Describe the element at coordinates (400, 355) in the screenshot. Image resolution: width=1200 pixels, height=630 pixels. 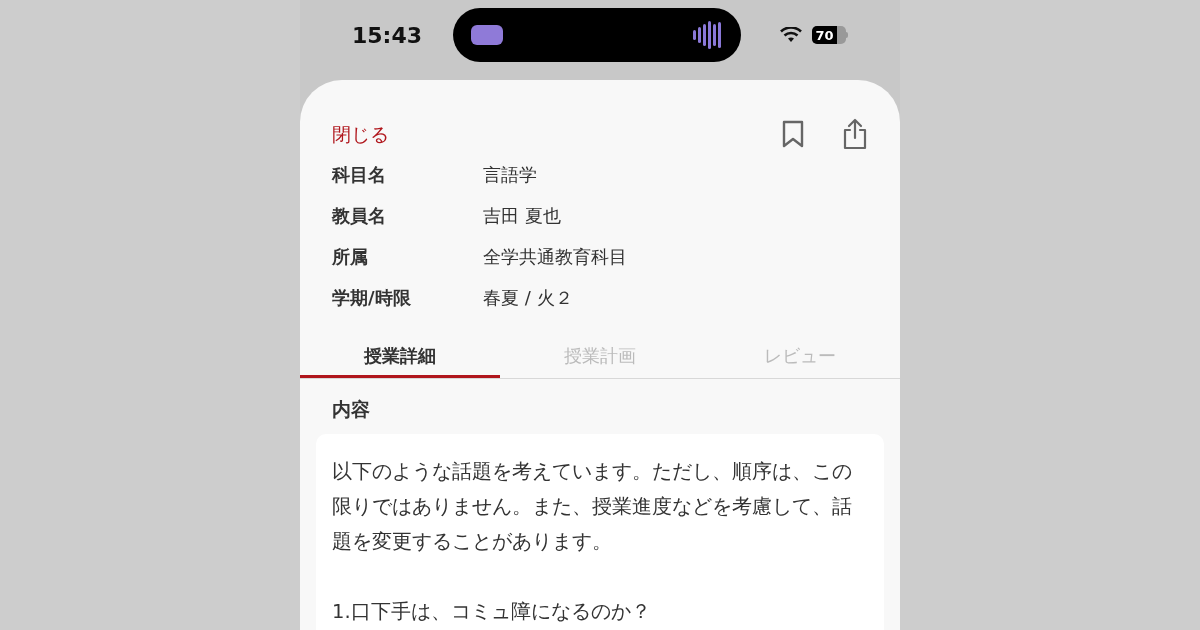
I see `tab: 授業詳細` at that location.